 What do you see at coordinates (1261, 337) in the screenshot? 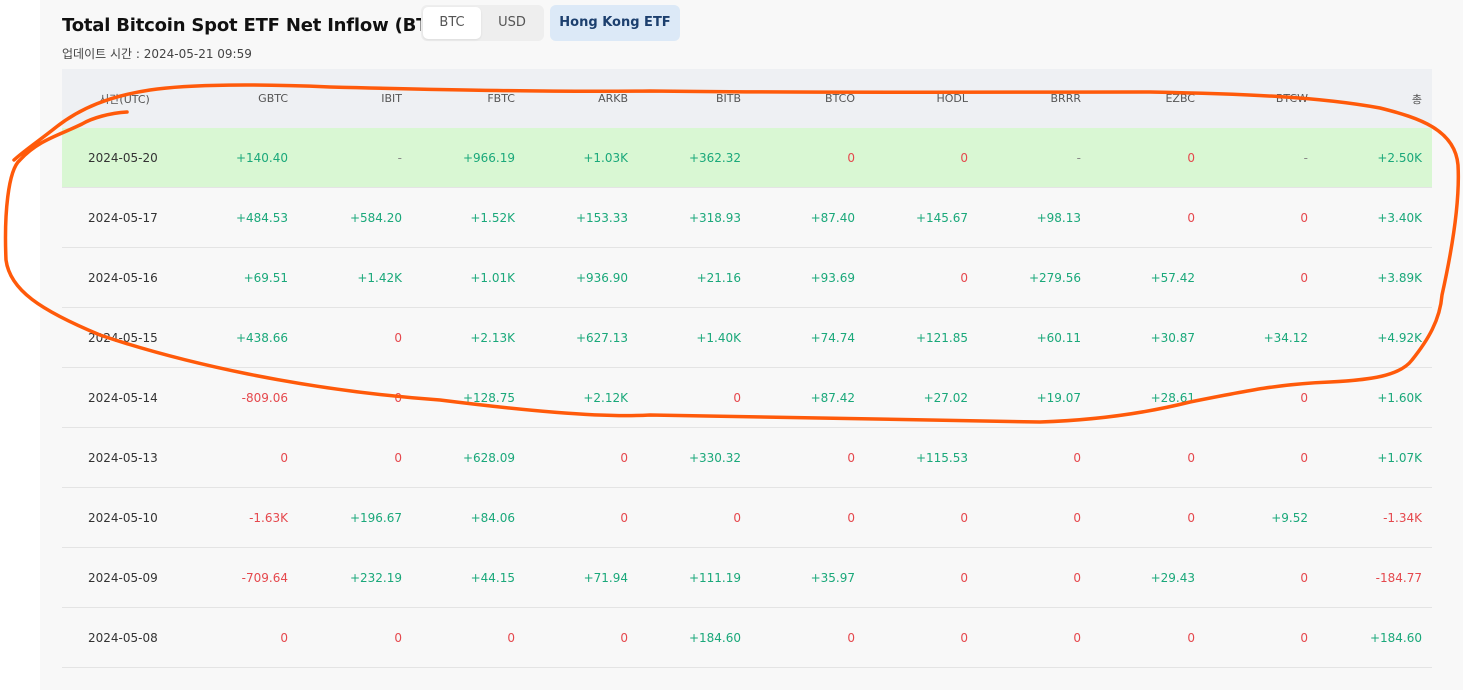
I see `value-cell: +34.12` at bounding box center [1261, 337].